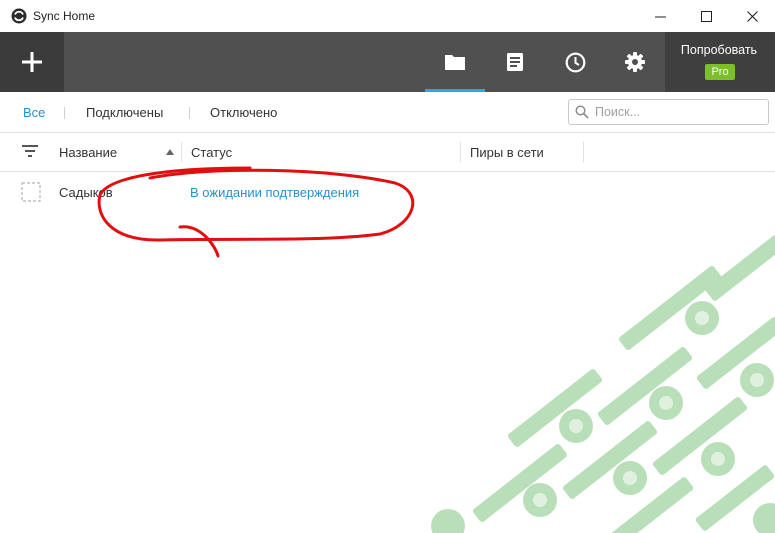  I want to click on tab-transfers, so click(515, 62).